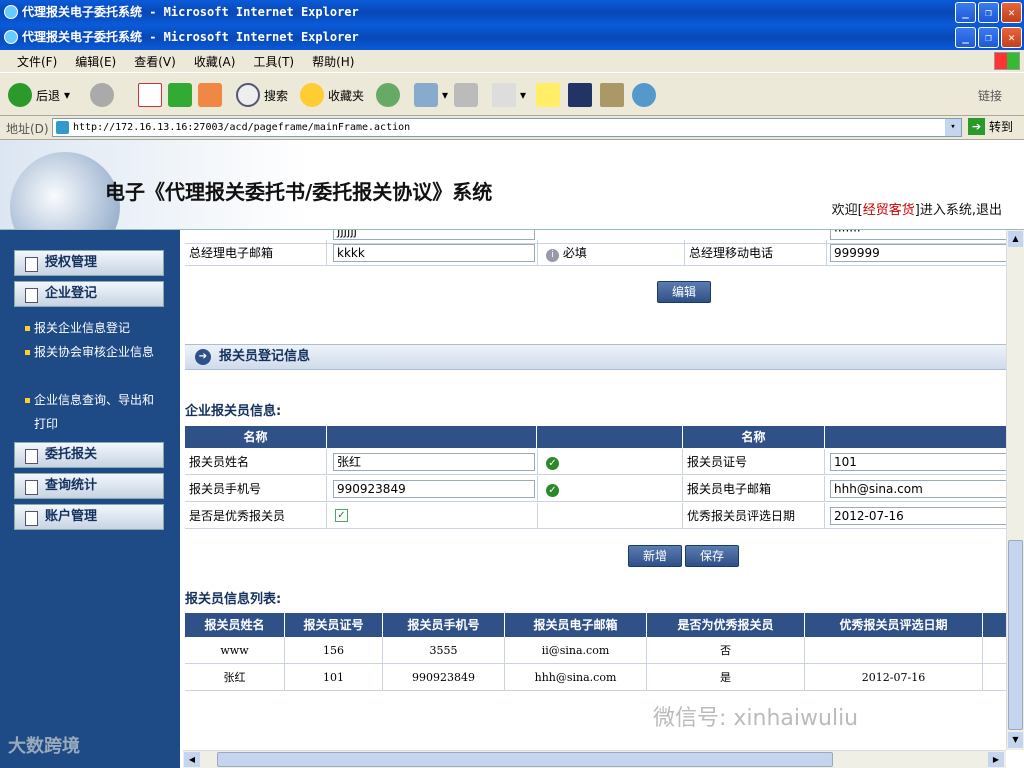 Image resolution: width=1024 pixels, height=768 pixels. What do you see at coordinates (333, 61) in the screenshot?
I see `menu-help: 帮助(H)` at bounding box center [333, 61].